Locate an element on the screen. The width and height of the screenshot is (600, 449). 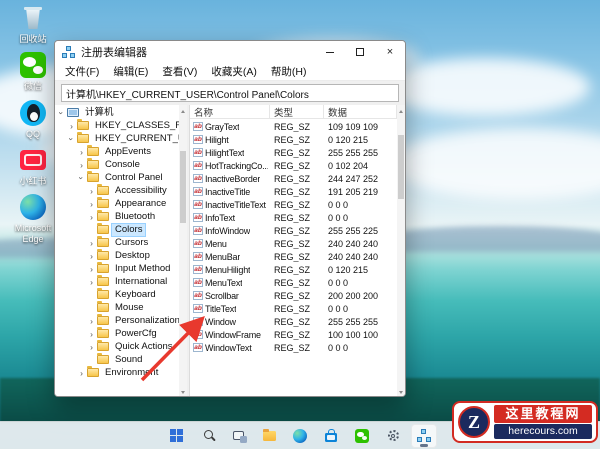
list-scrollbar is located at coordinates (401, 250).